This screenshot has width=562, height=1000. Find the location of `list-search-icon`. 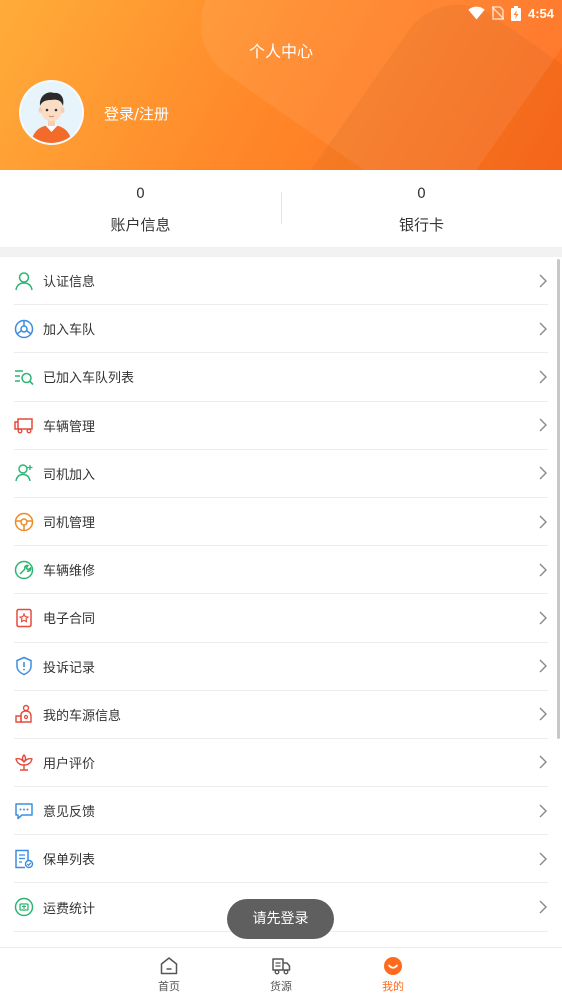

list-search-icon is located at coordinates (24, 377).